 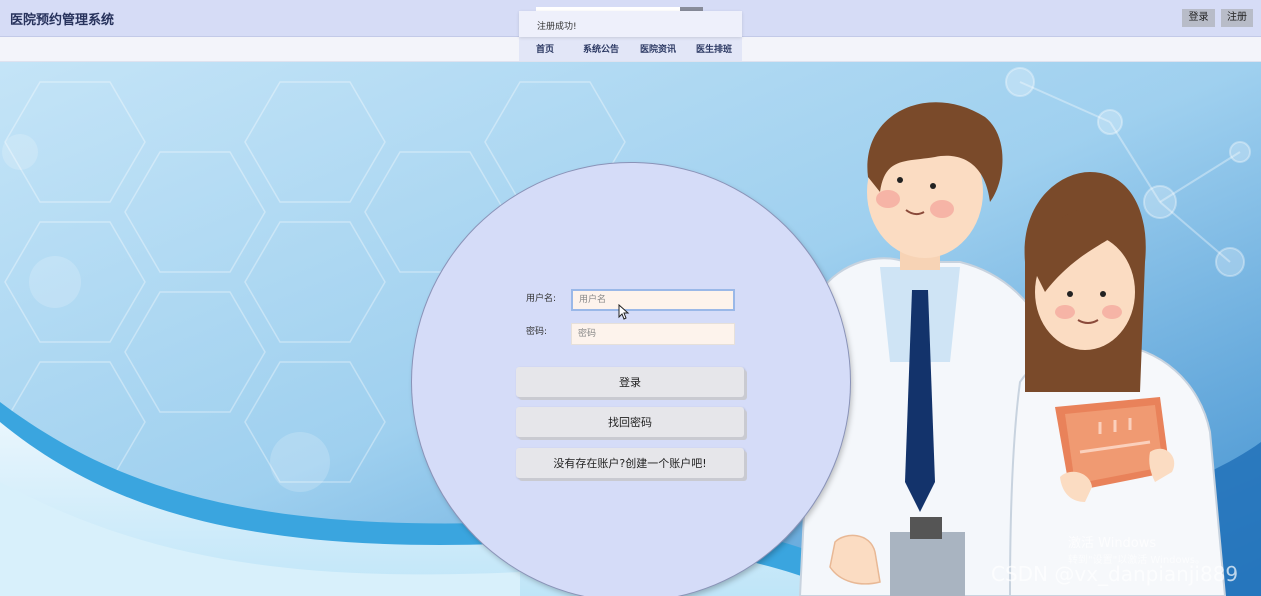 What do you see at coordinates (537, 332) in the screenshot?
I see `password-label: 密码:` at bounding box center [537, 332].